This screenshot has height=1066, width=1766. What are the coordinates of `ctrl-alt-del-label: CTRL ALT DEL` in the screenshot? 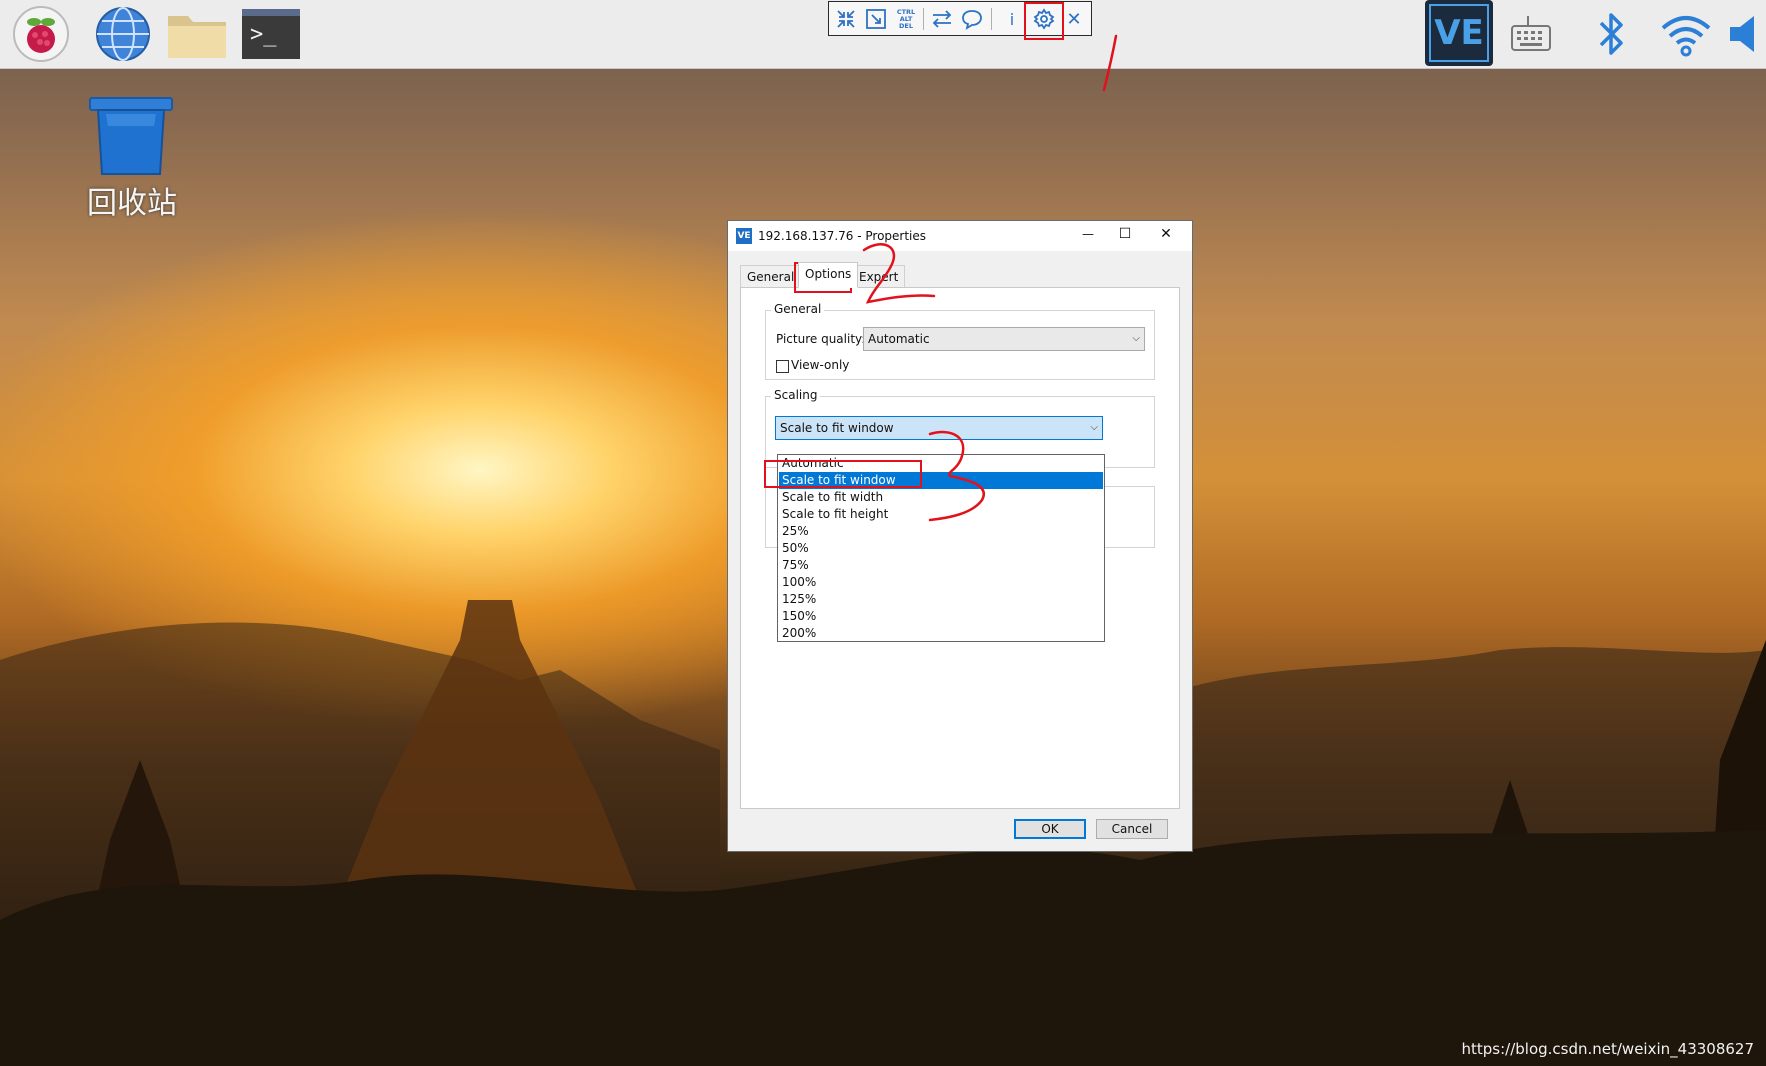 It's located at (906, 18).